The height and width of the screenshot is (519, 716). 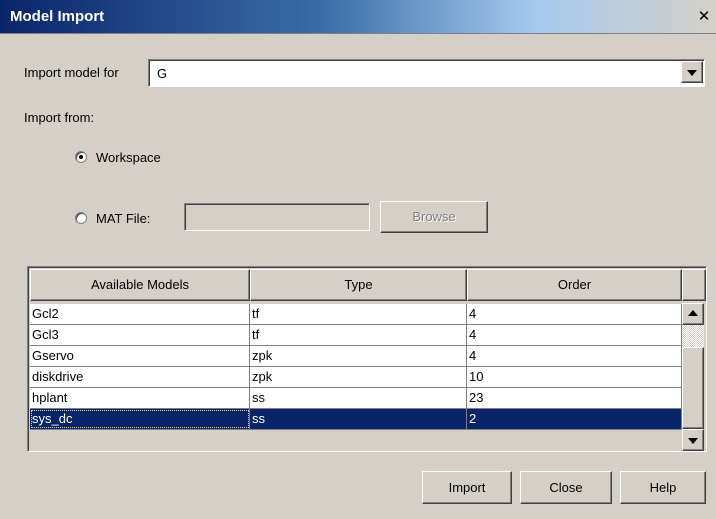 I want to click on close-button: Close, so click(x=566, y=487).